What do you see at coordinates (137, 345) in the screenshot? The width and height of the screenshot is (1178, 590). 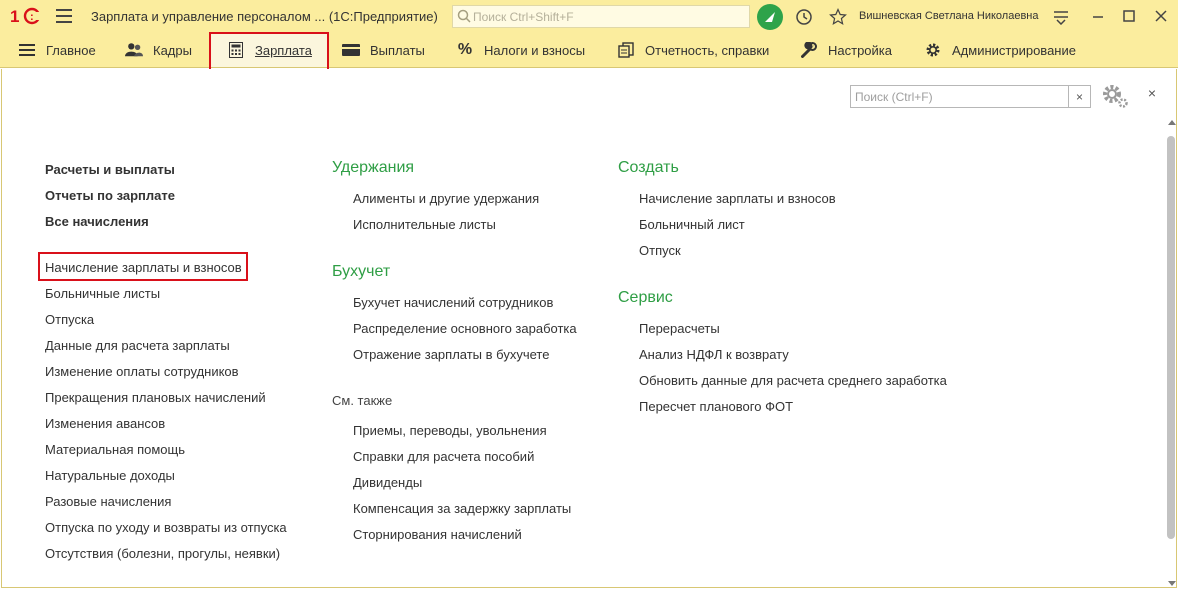 I see `list-item: Данные для расчета зарплаты` at bounding box center [137, 345].